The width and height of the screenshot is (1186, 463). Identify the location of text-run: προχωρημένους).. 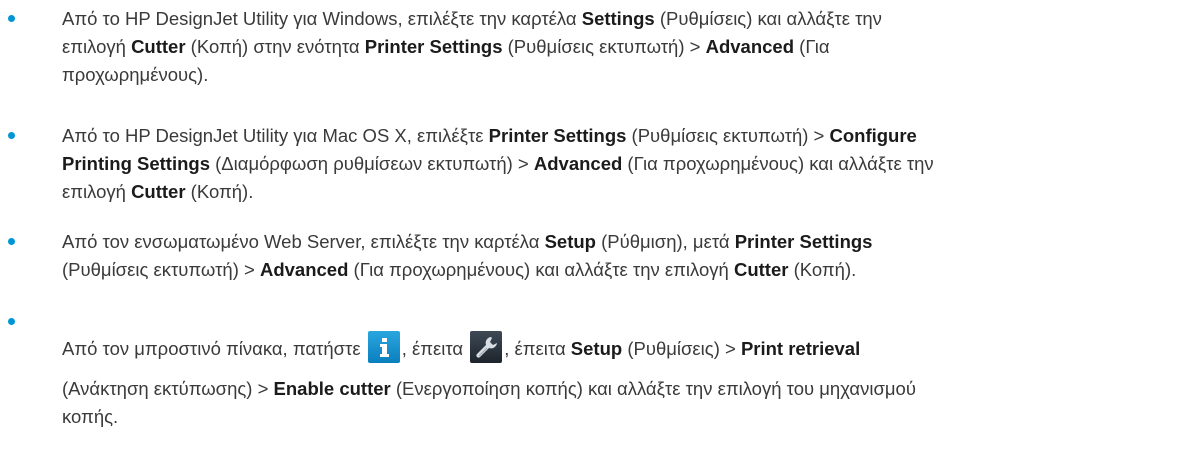
(135, 74).